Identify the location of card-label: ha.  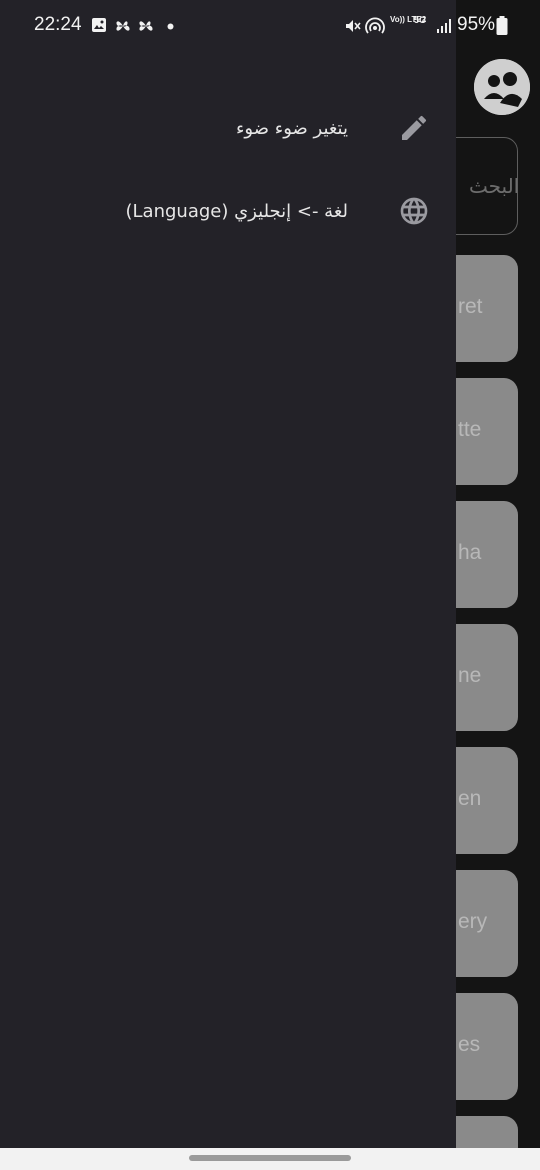
(470, 552).